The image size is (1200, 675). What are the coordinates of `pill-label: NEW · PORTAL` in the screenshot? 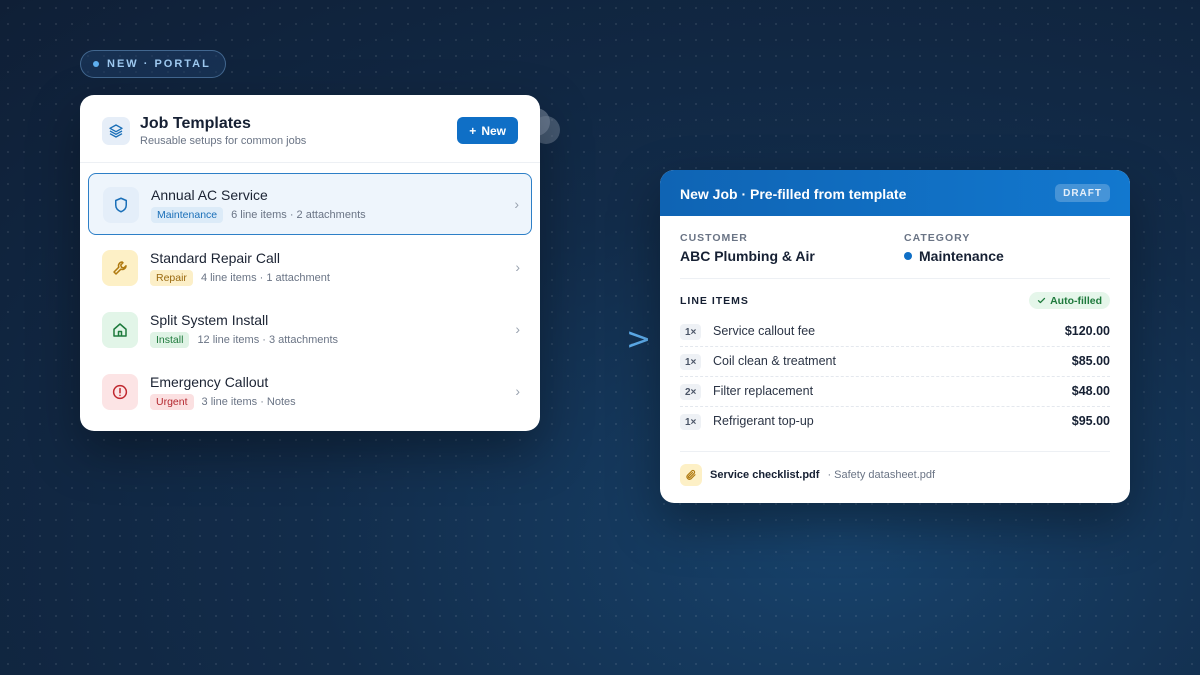 It's located at (159, 64).